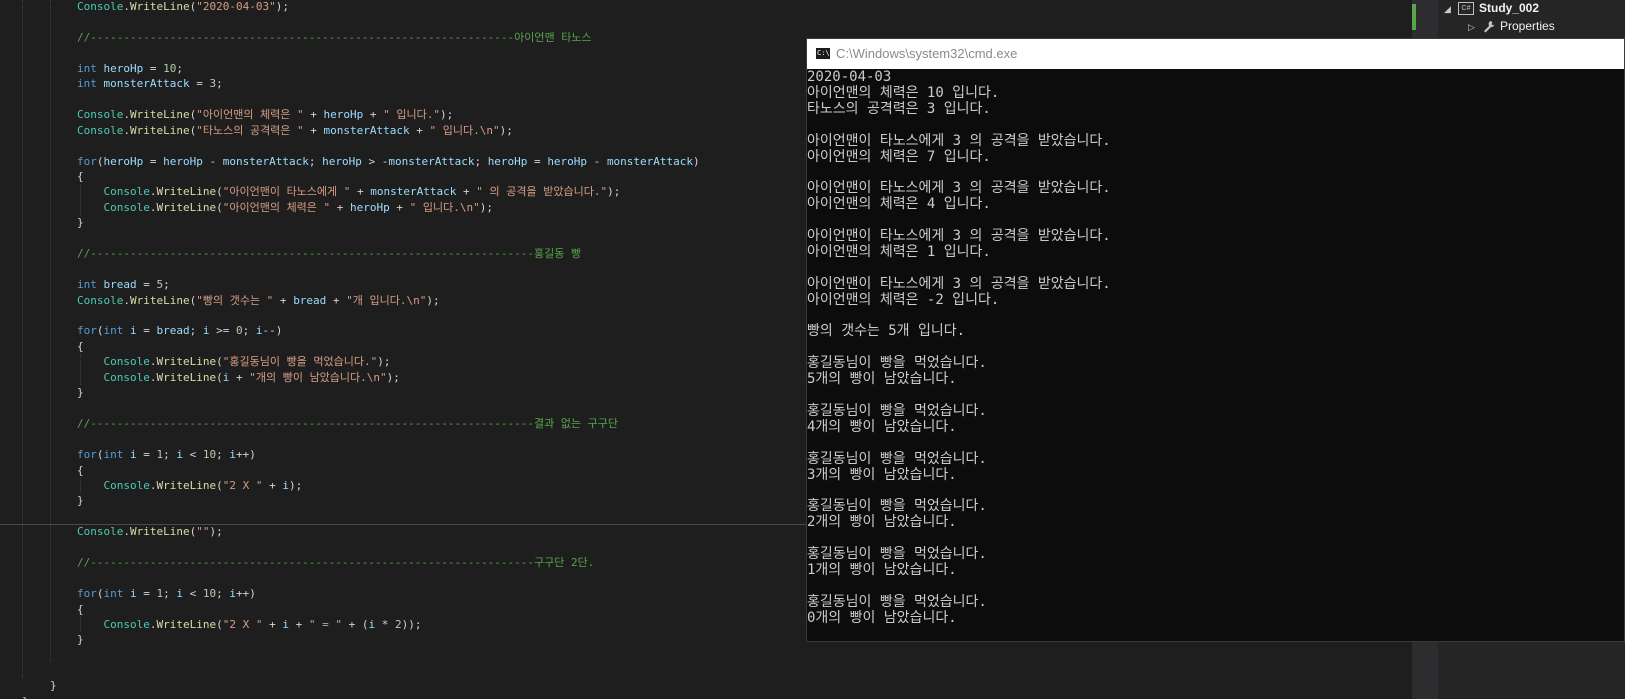 This screenshot has width=1625, height=699. I want to click on expand-right-icon: ▷, so click(1475, 27).